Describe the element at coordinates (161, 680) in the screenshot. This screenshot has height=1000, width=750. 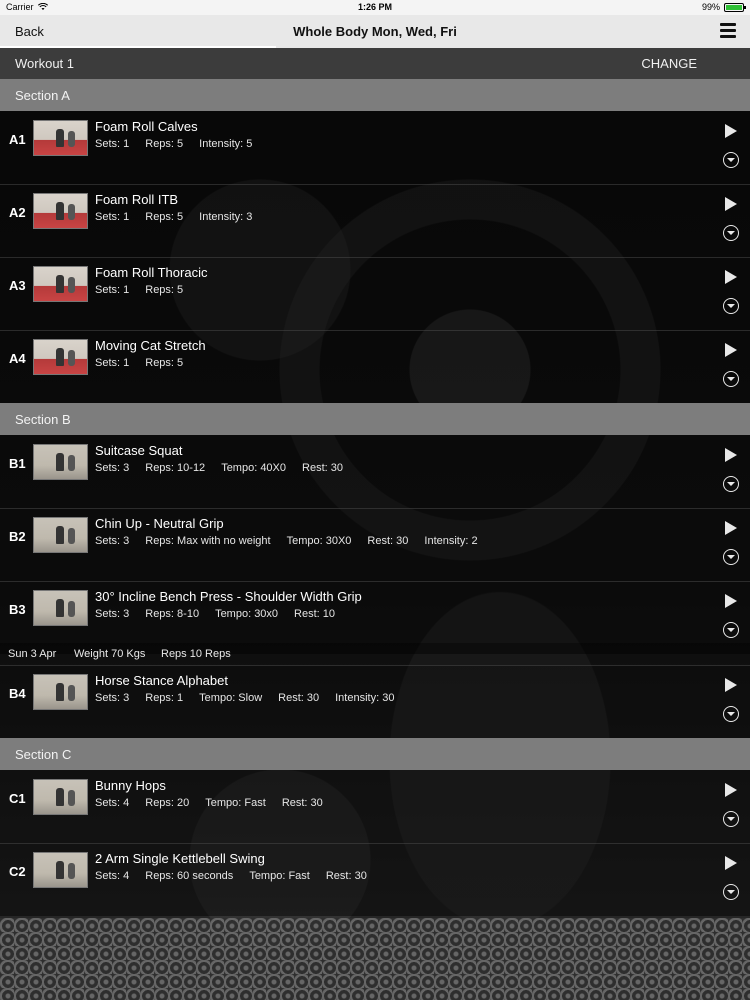
I see `exercise-name: Horse Stance Alphabet` at that location.